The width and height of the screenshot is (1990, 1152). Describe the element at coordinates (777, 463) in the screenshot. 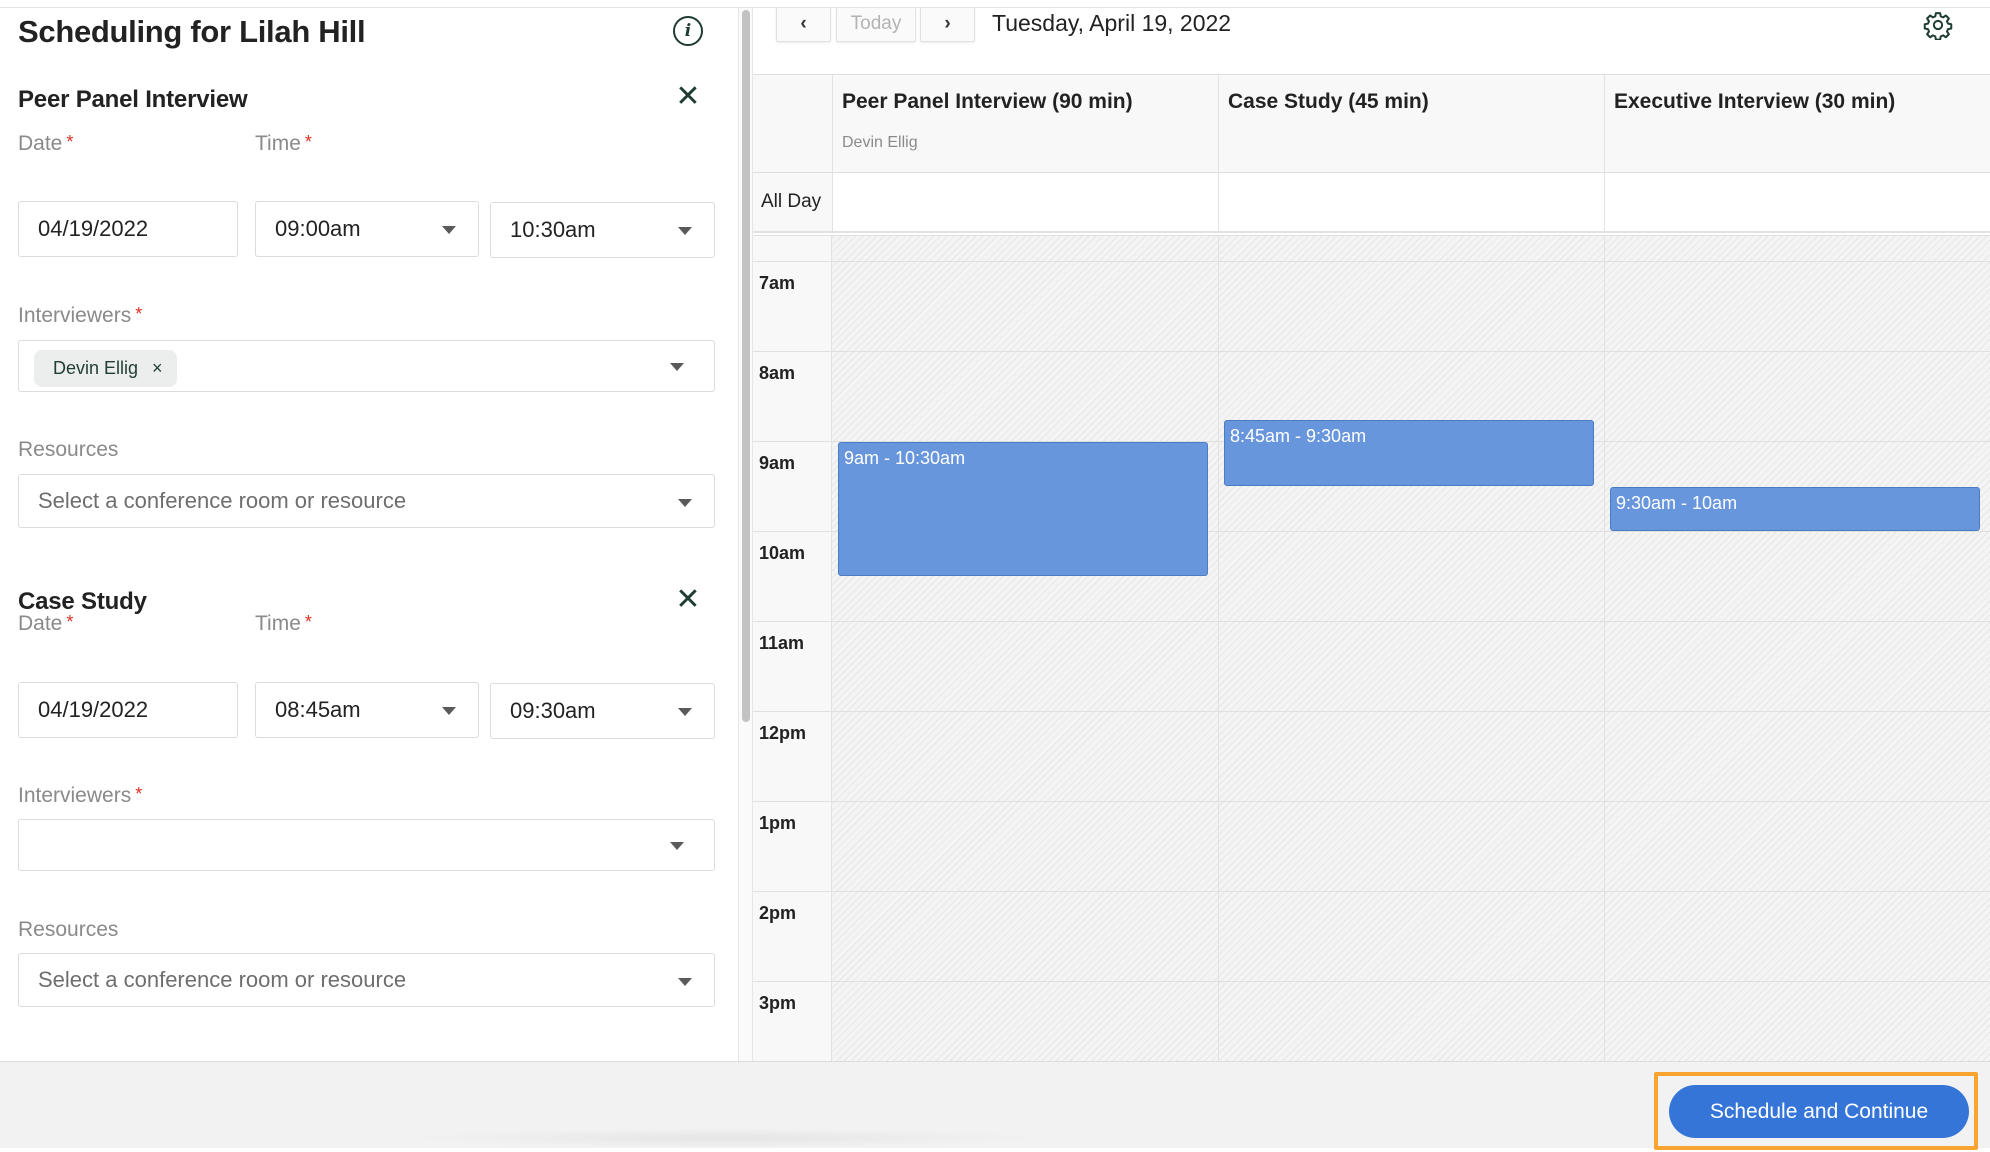

I see `hour-label: 9am` at that location.